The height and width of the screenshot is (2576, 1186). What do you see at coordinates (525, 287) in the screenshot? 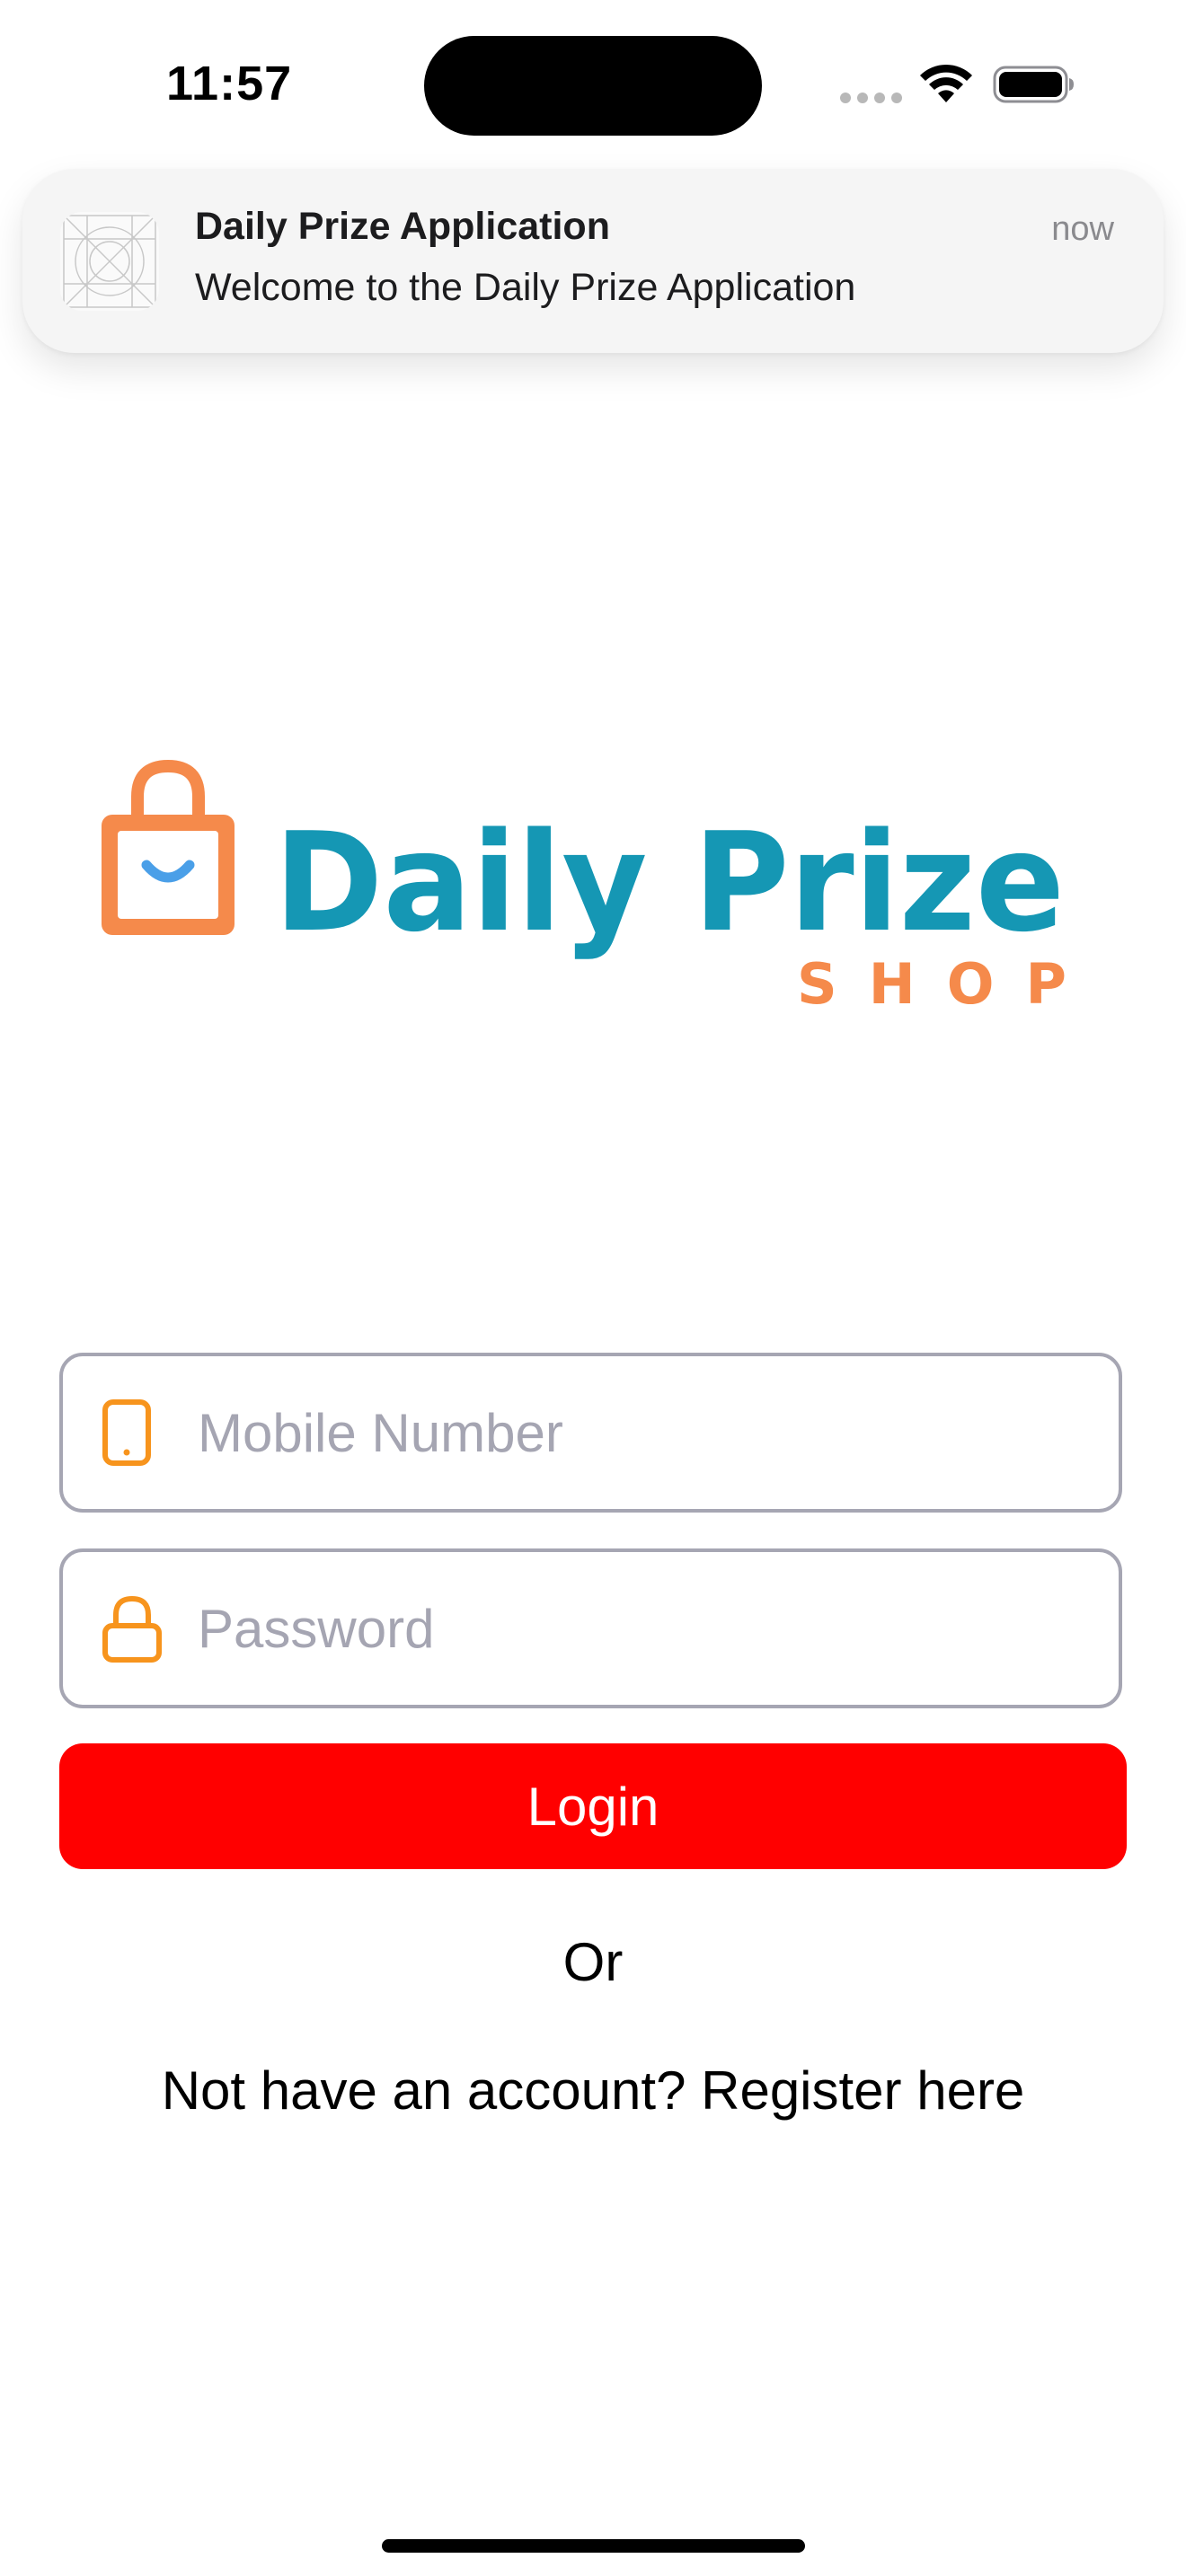
I see `notification-message: Welcome to the Daily Prize Application` at bounding box center [525, 287].